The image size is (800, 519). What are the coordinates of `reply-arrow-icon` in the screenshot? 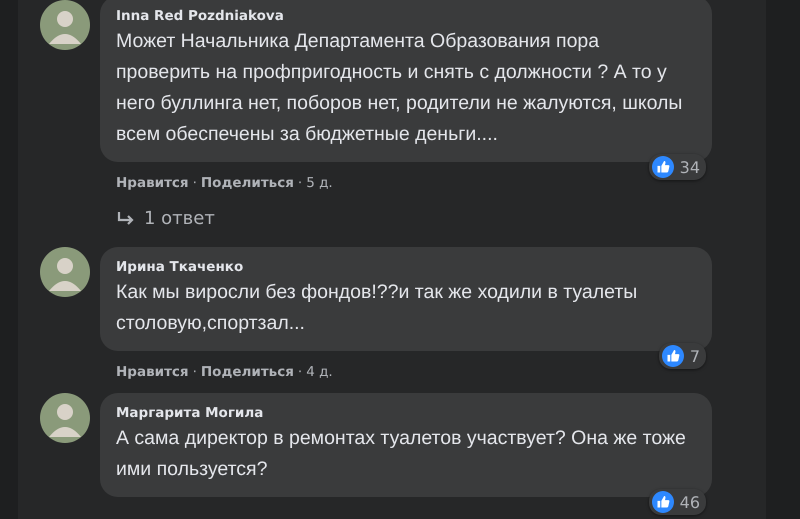 It's located at (126, 218).